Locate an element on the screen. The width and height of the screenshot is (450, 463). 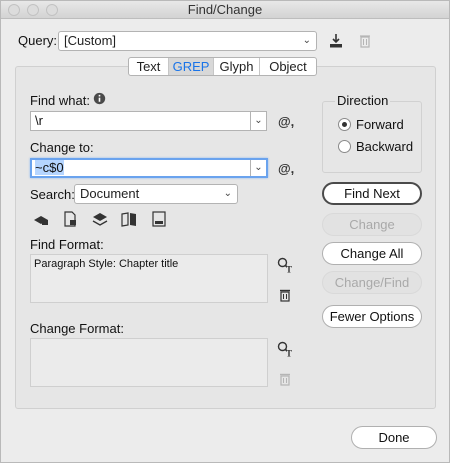
change-to-value: ~c$0 is located at coordinates (49, 167).